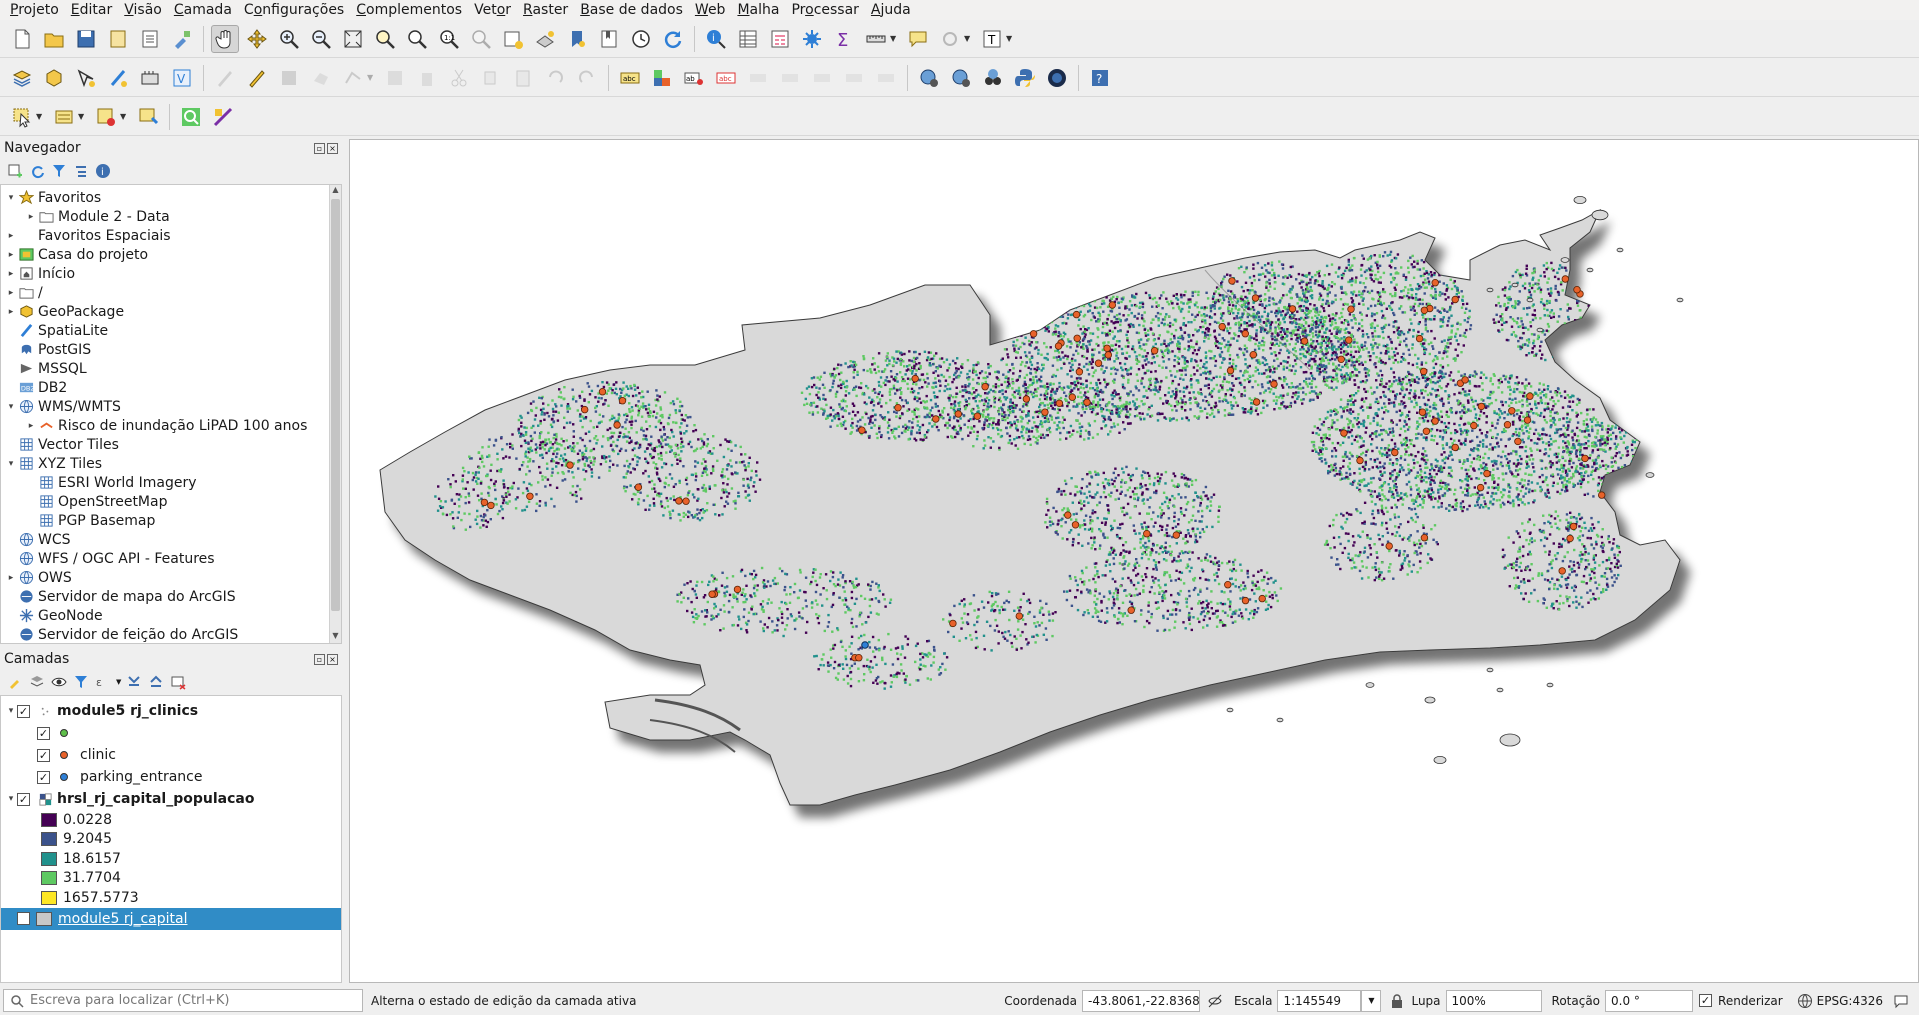  I want to click on navigator-item: ▸ Favoritos Espaciais, so click(171, 235).